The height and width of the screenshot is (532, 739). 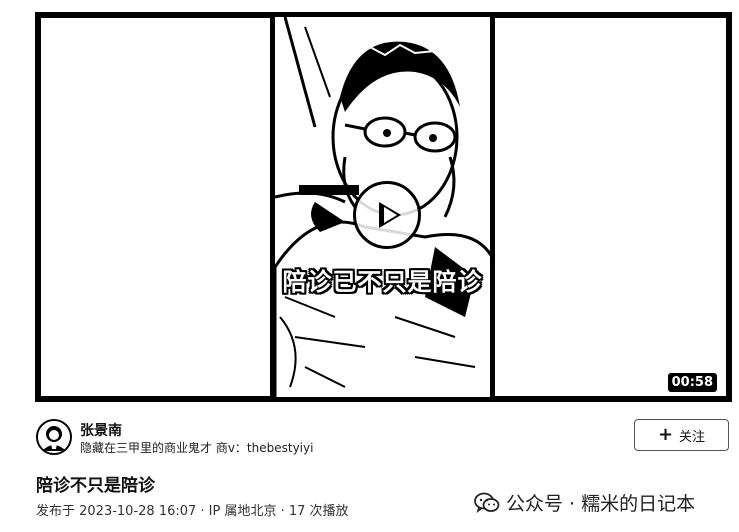 I want to click on video-caption: 陪诊已不只是陪诊, so click(x=382, y=282).